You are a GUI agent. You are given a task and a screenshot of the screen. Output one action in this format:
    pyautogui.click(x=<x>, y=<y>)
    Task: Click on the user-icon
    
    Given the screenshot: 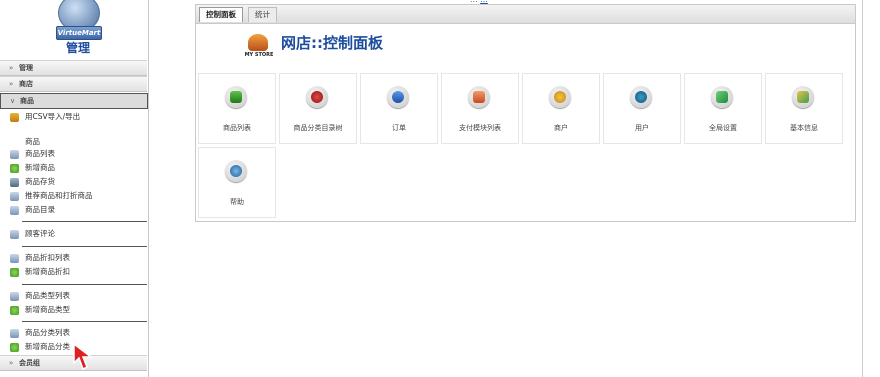 What is the action you would take?
    pyautogui.click(x=641, y=97)
    